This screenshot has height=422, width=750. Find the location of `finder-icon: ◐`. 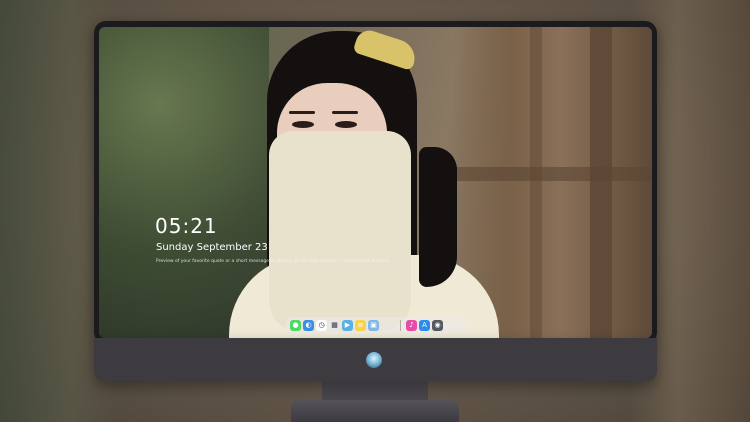

finder-icon: ◐ is located at coordinates (308, 325).